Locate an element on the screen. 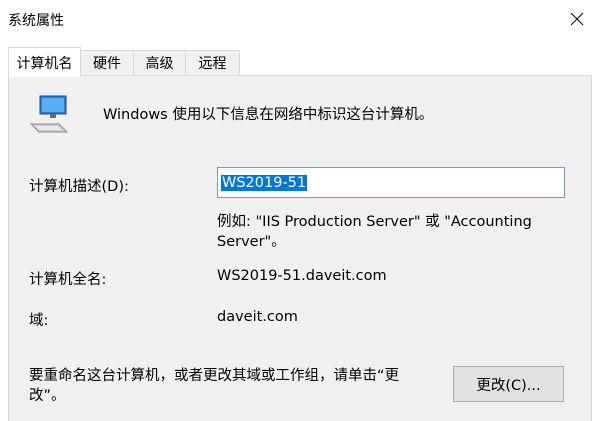 This screenshot has height=421, width=600. rename-line-2: 改”。 is located at coordinates (47, 396).